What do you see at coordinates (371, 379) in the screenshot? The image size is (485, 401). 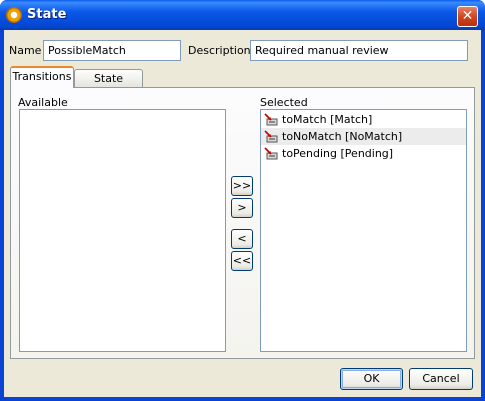 I see `ok-button: OK` at bounding box center [371, 379].